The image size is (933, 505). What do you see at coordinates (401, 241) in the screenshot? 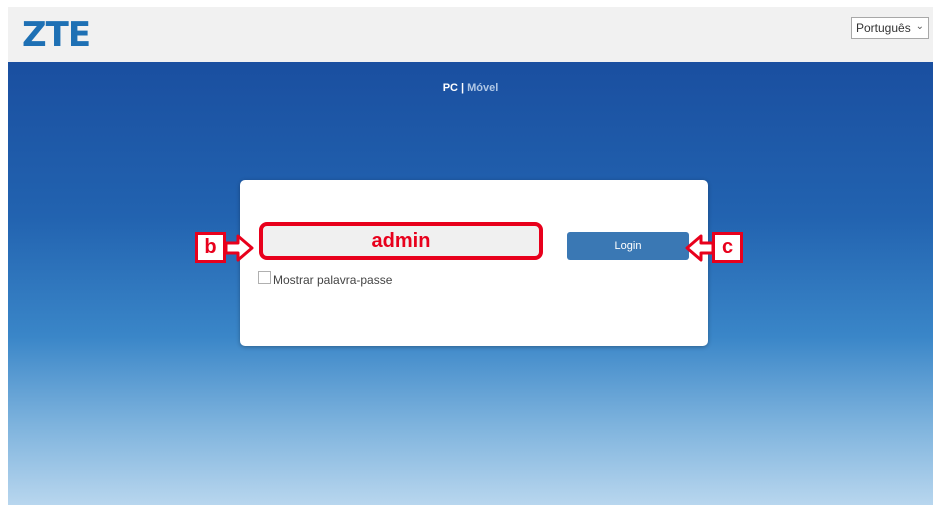
I see `password-input: admin` at bounding box center [401, 241].